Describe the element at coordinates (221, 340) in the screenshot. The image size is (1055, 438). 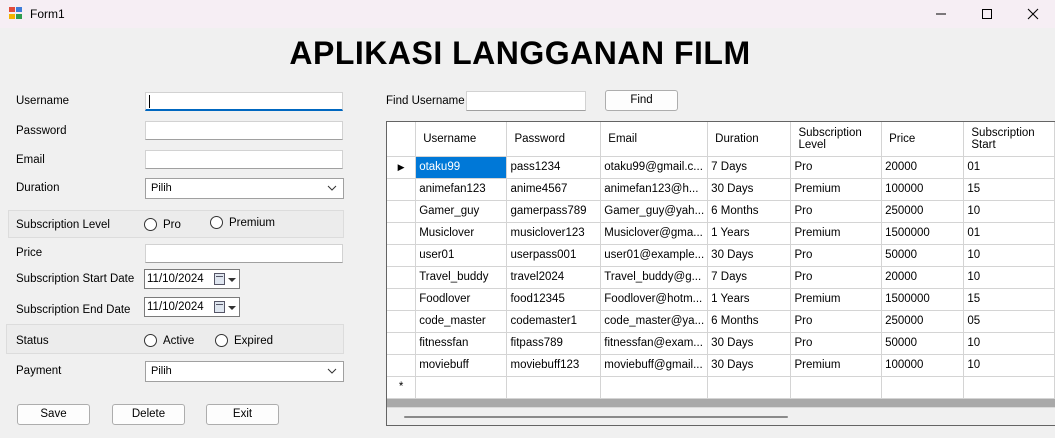
I see `radio-expired` at that location.